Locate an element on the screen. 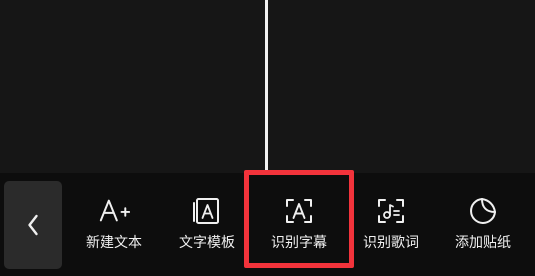 This screenshot has height=276, width=535. new-text-button: 新建文本 is located at coordinates (114, 225).